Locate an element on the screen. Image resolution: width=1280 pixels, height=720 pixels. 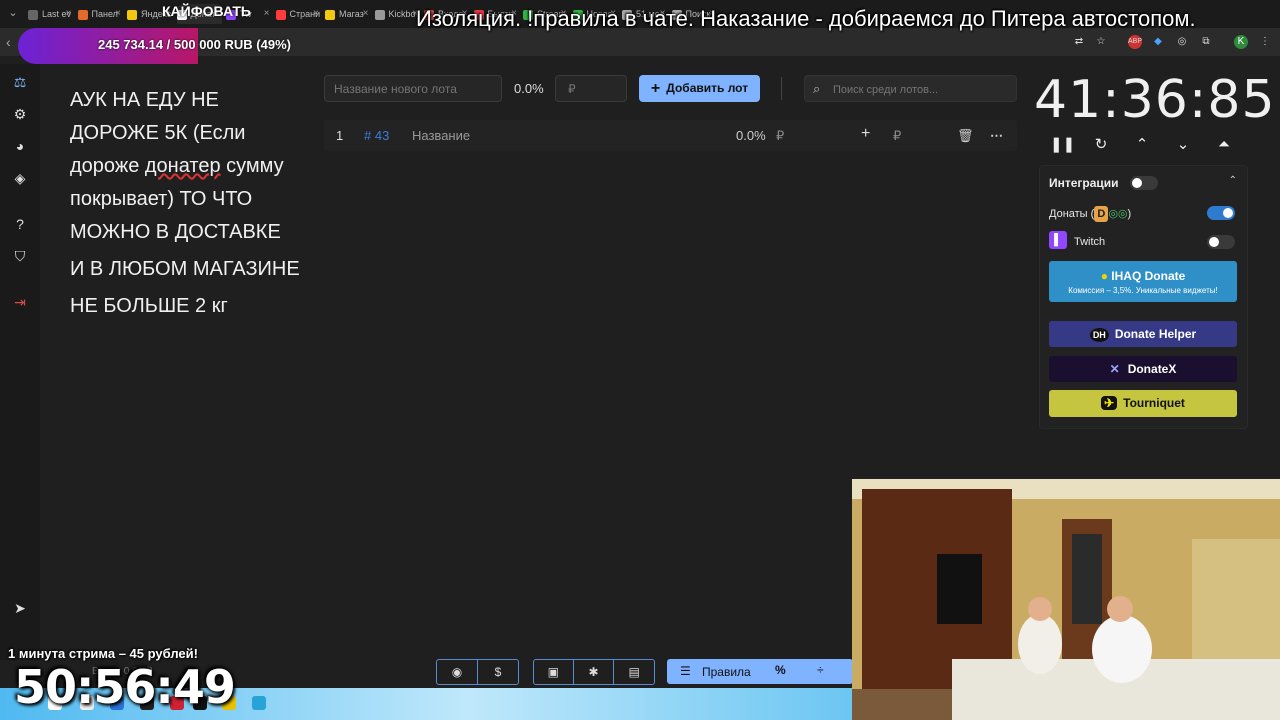
donation-goal-bar: 245 734.14 / 500 000 RUB (49%) is located at coordinates (168, 46).